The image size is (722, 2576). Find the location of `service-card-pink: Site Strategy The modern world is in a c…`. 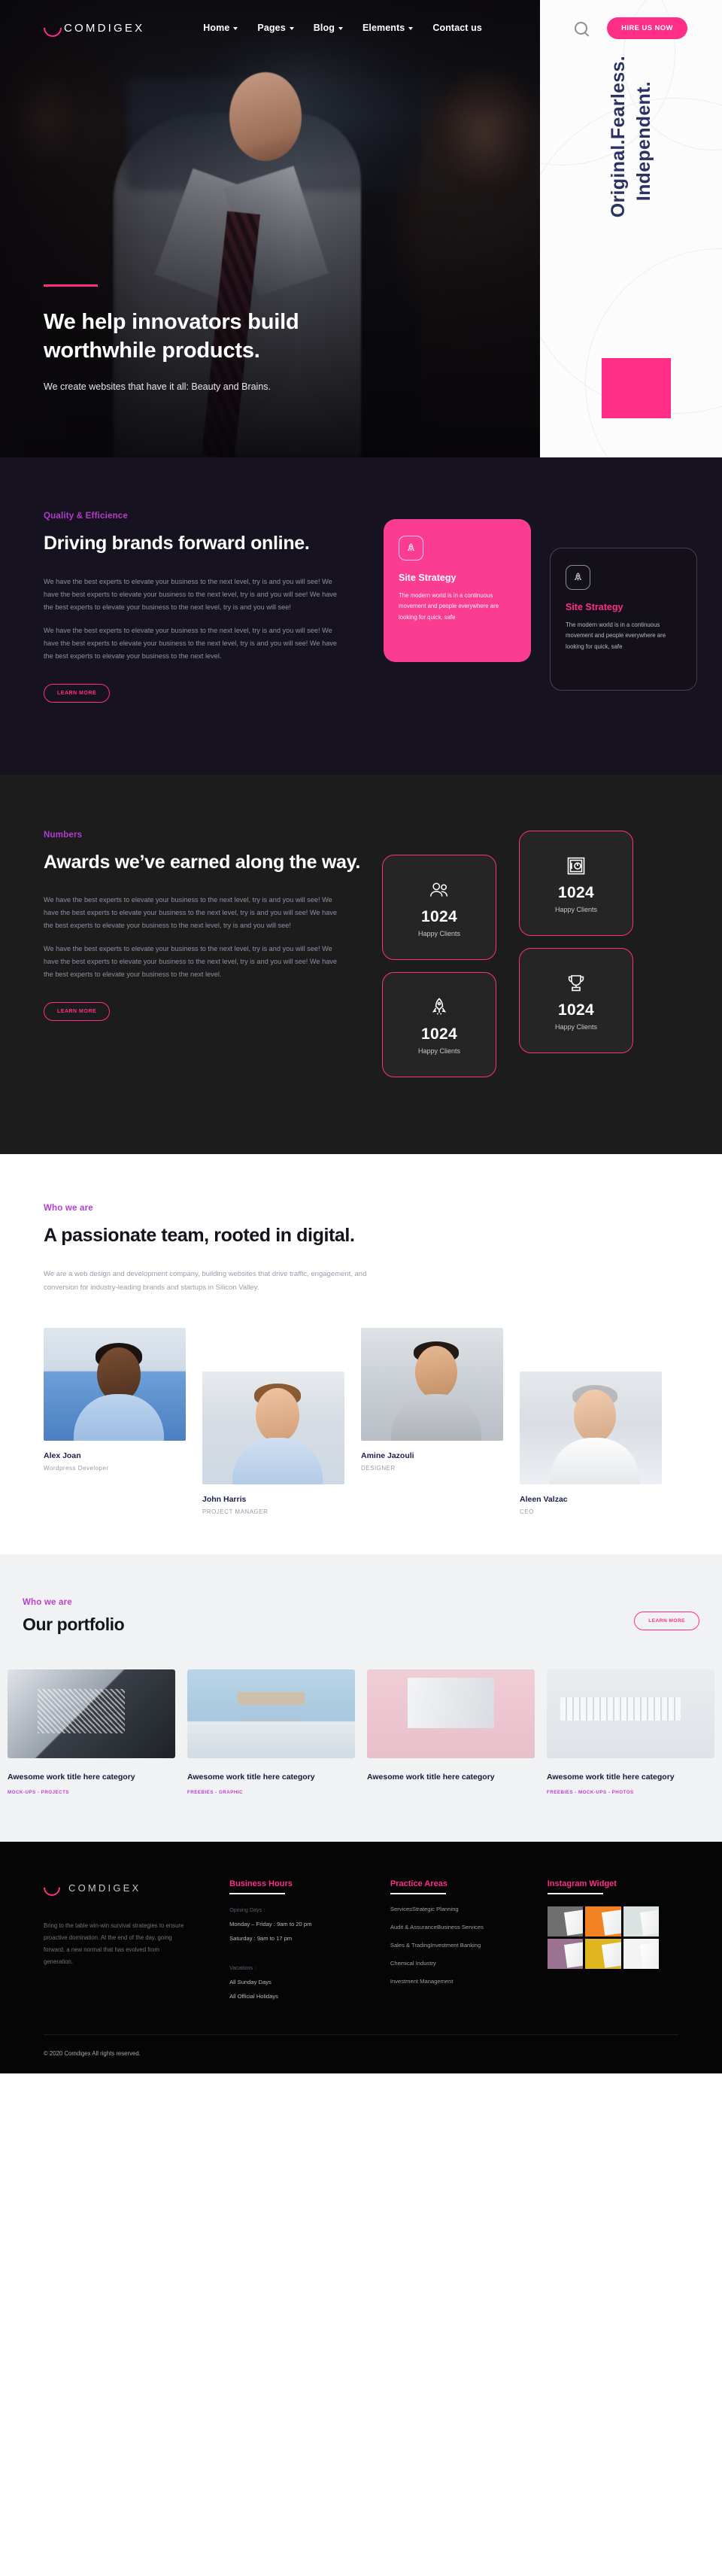

service-card-pink: Site Strategy The modern world is in a c… is located at coordinates (457, 591).